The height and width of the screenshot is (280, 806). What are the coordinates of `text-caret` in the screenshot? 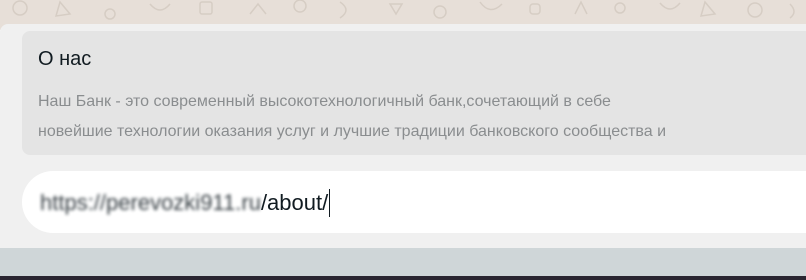 It's located at (330, 203).